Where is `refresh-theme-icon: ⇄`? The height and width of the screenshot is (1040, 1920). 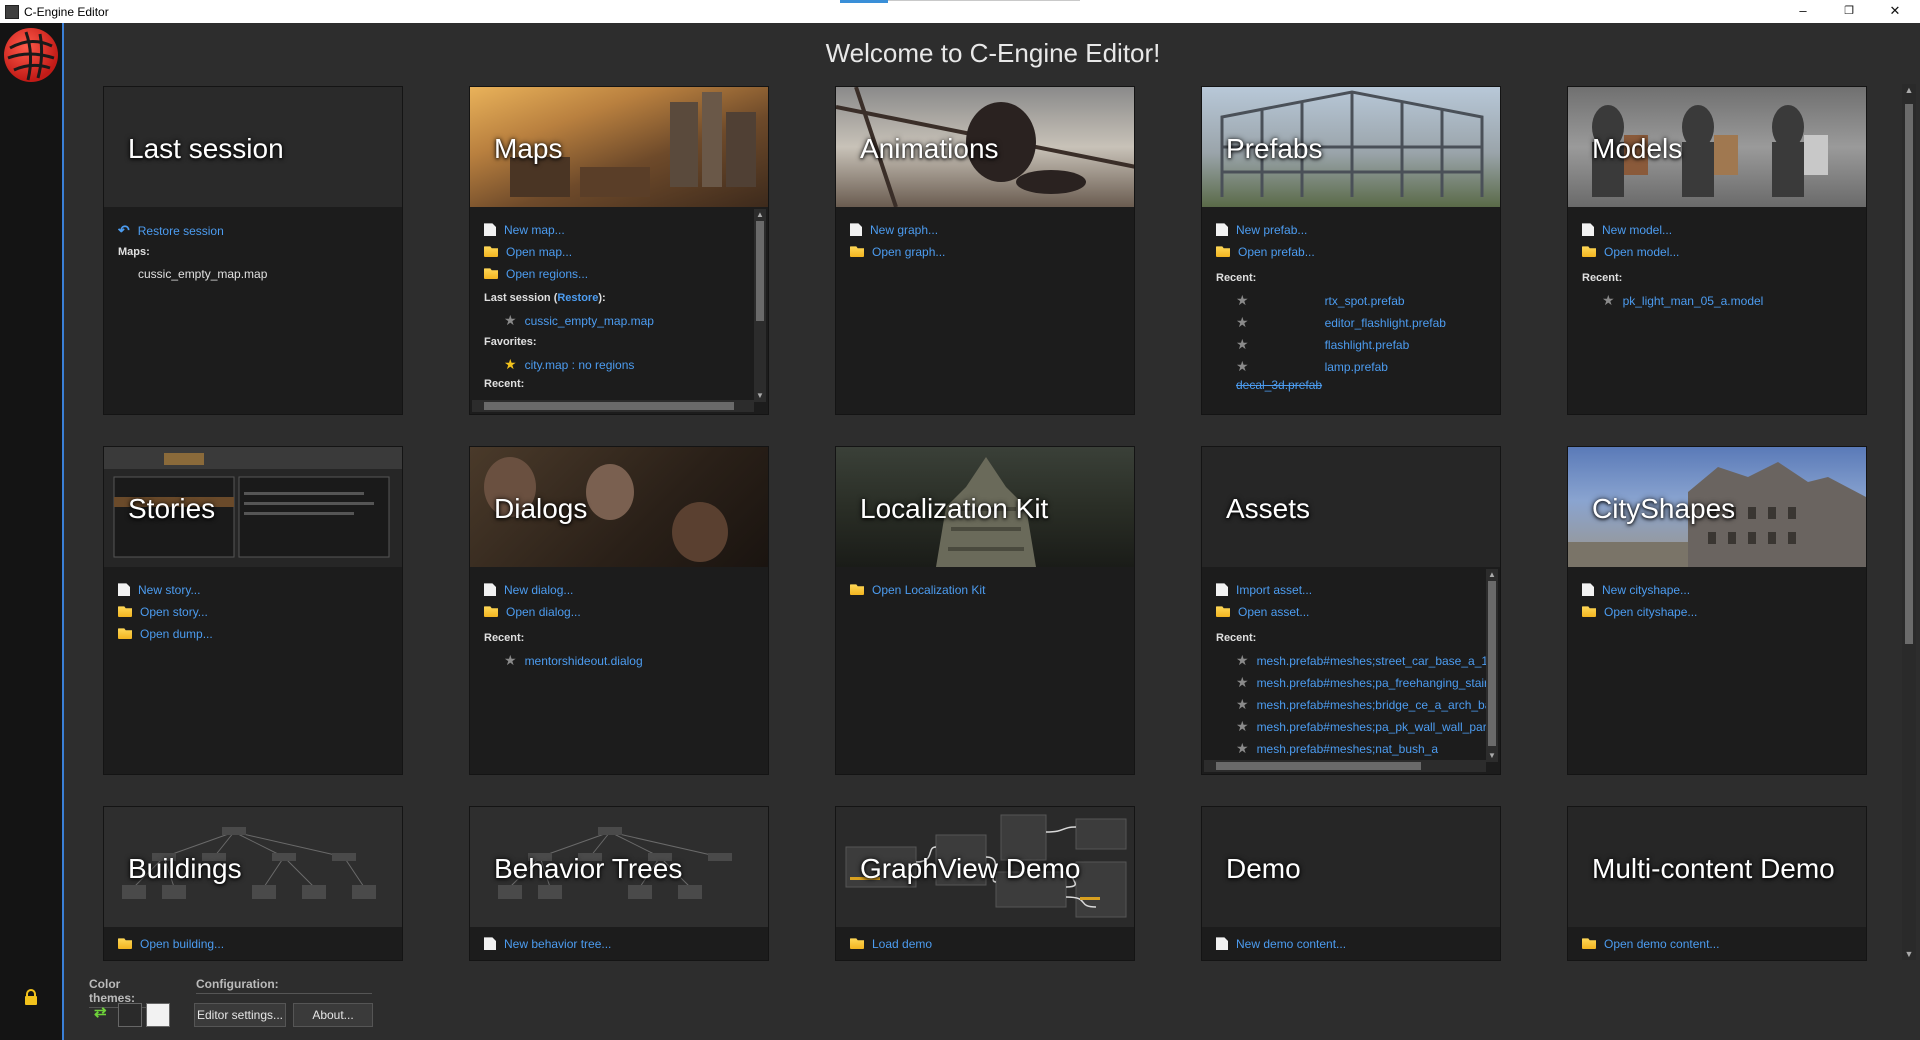 refresh-theme-icon: ⇄ is located at coordinates (100, 1012).